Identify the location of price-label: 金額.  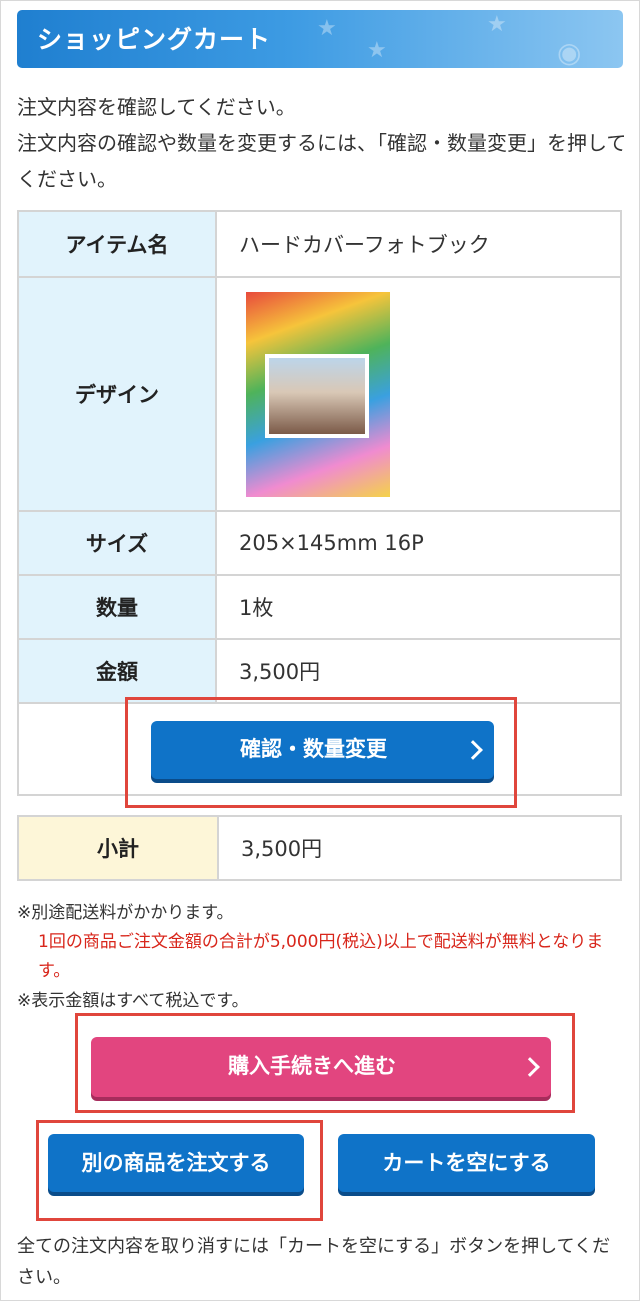
(117, 671).